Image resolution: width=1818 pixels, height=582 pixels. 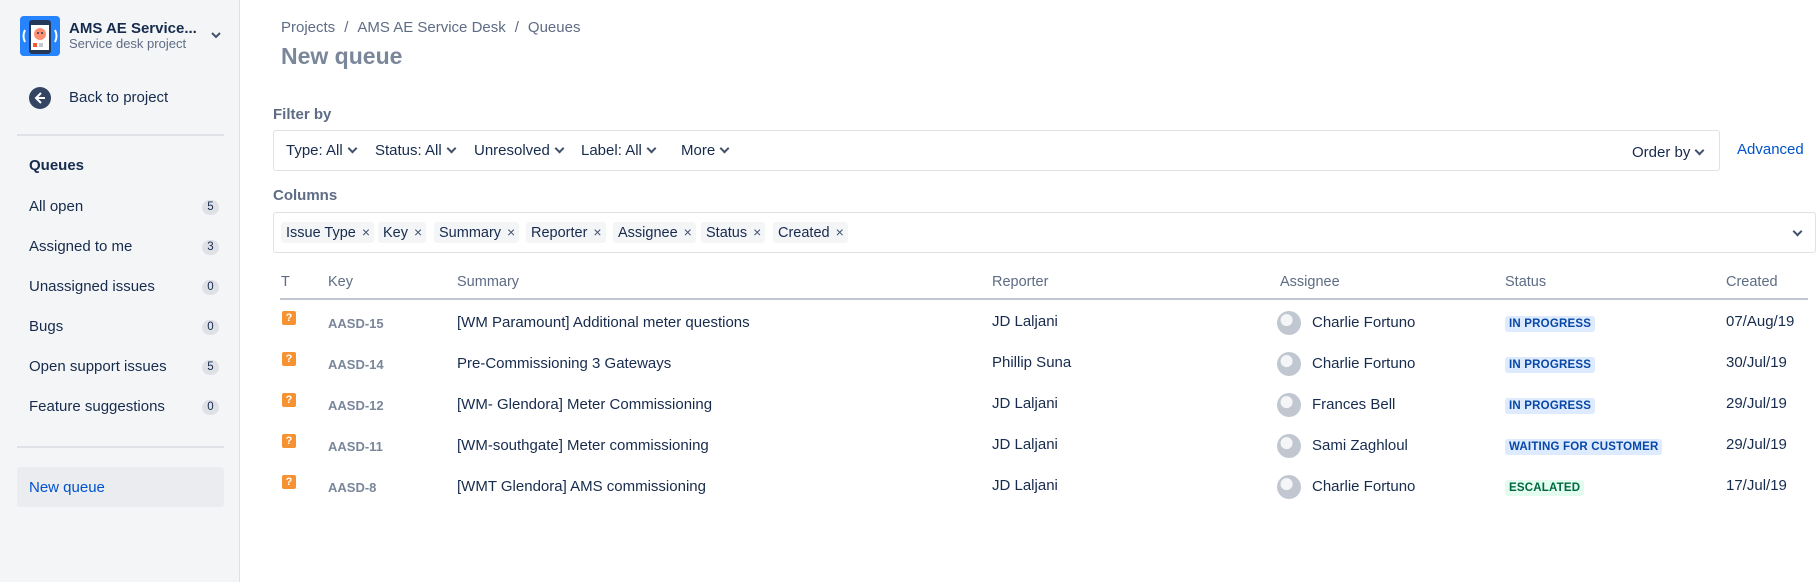 What do you see at coordinates (342, 56) in the screenshot?
I see `page-title: New queue` at bounding box center [342, 56].